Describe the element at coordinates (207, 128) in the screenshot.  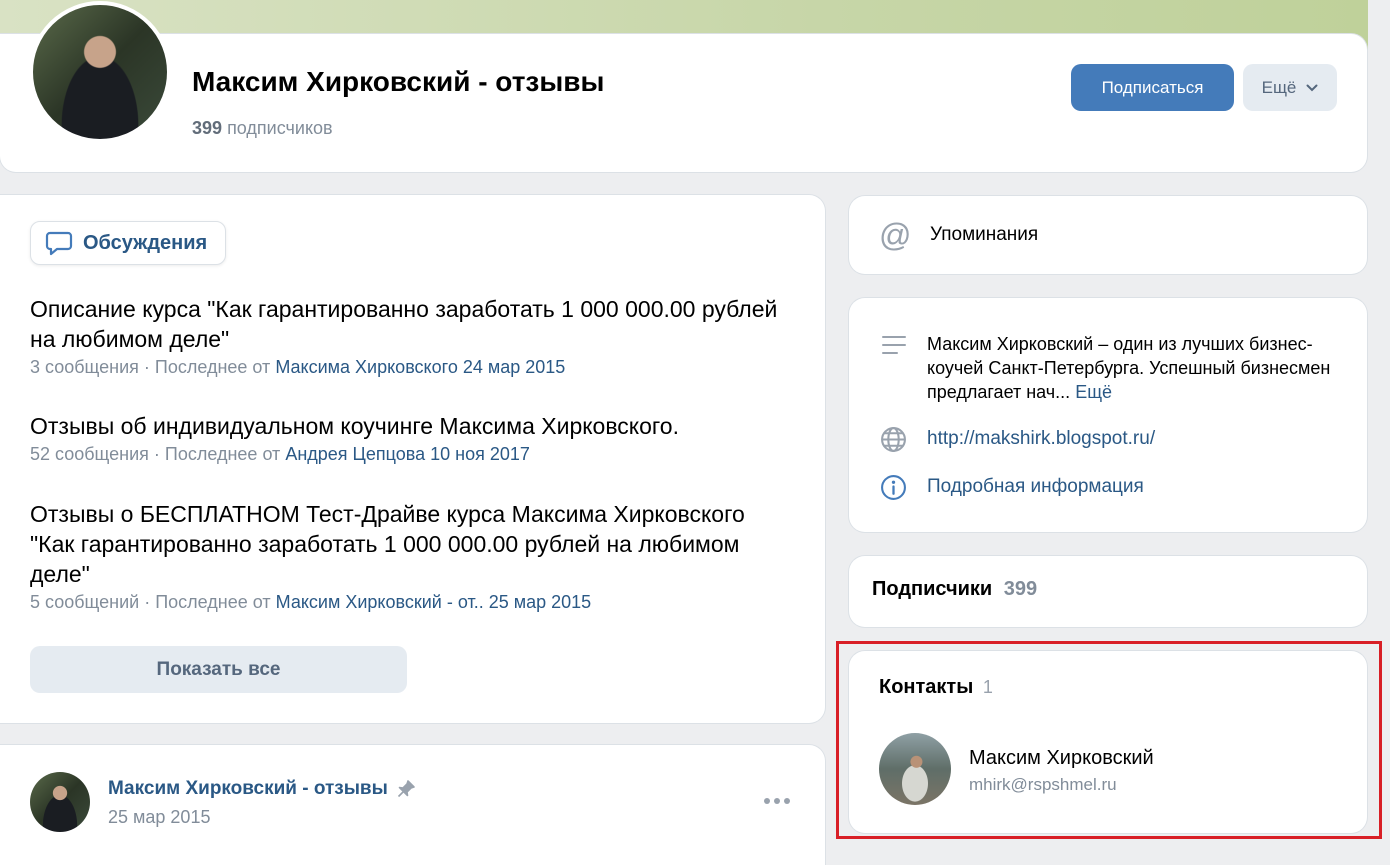
I see `subscribers-number: 399` at that location.